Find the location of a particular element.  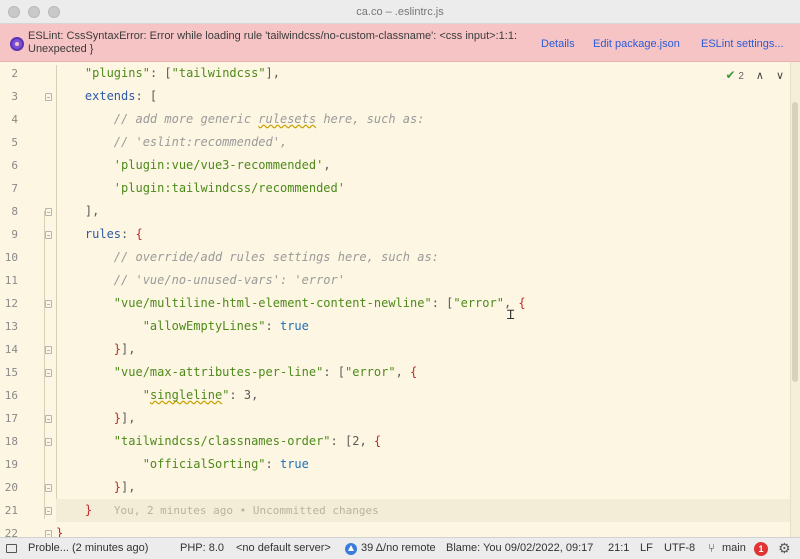

php-version: PHP: 8.0 is located at coordinates (202, 548).